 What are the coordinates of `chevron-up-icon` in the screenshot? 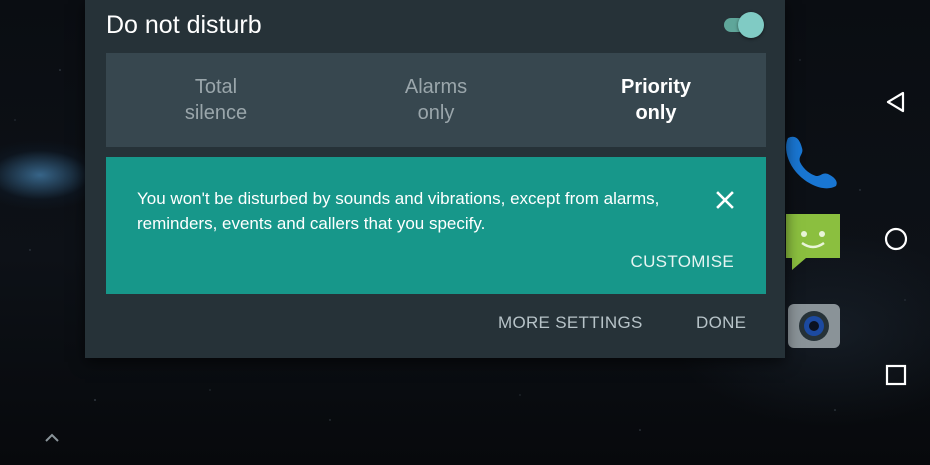 It's located at (52, 438).